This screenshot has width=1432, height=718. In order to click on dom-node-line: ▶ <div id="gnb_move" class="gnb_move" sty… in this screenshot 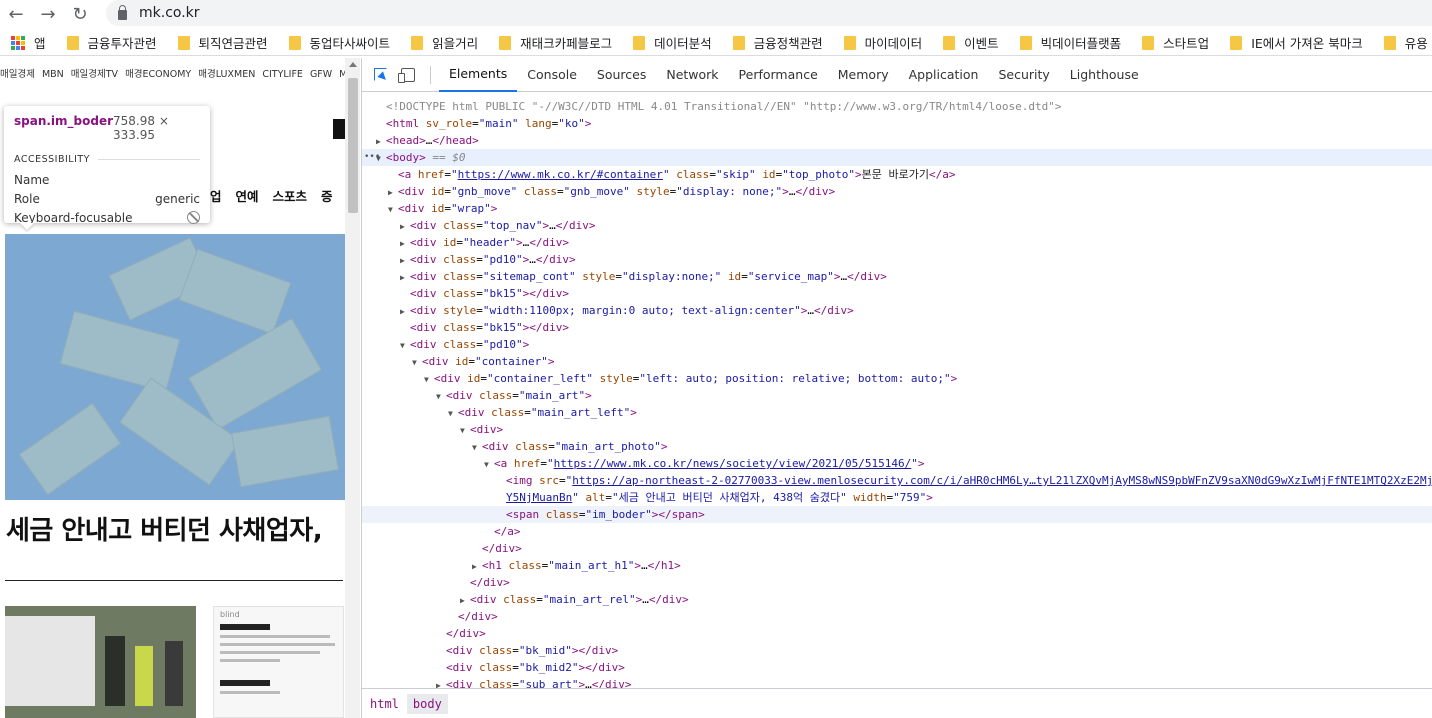, I will do `click(897, 191)`.